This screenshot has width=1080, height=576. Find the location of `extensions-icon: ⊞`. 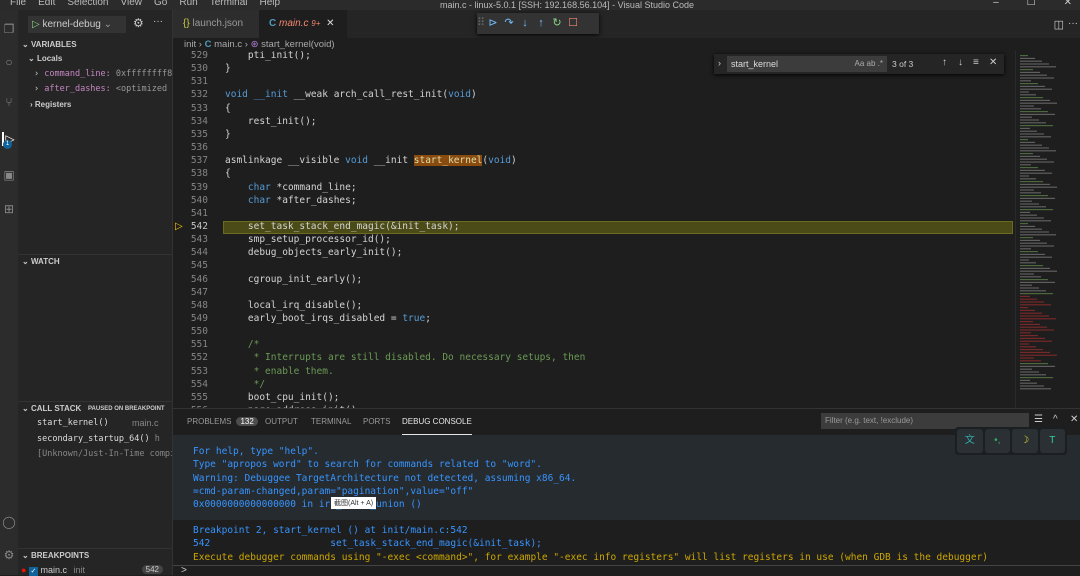

extensions-icon: ⊞ is located at coordinates (9, 209).